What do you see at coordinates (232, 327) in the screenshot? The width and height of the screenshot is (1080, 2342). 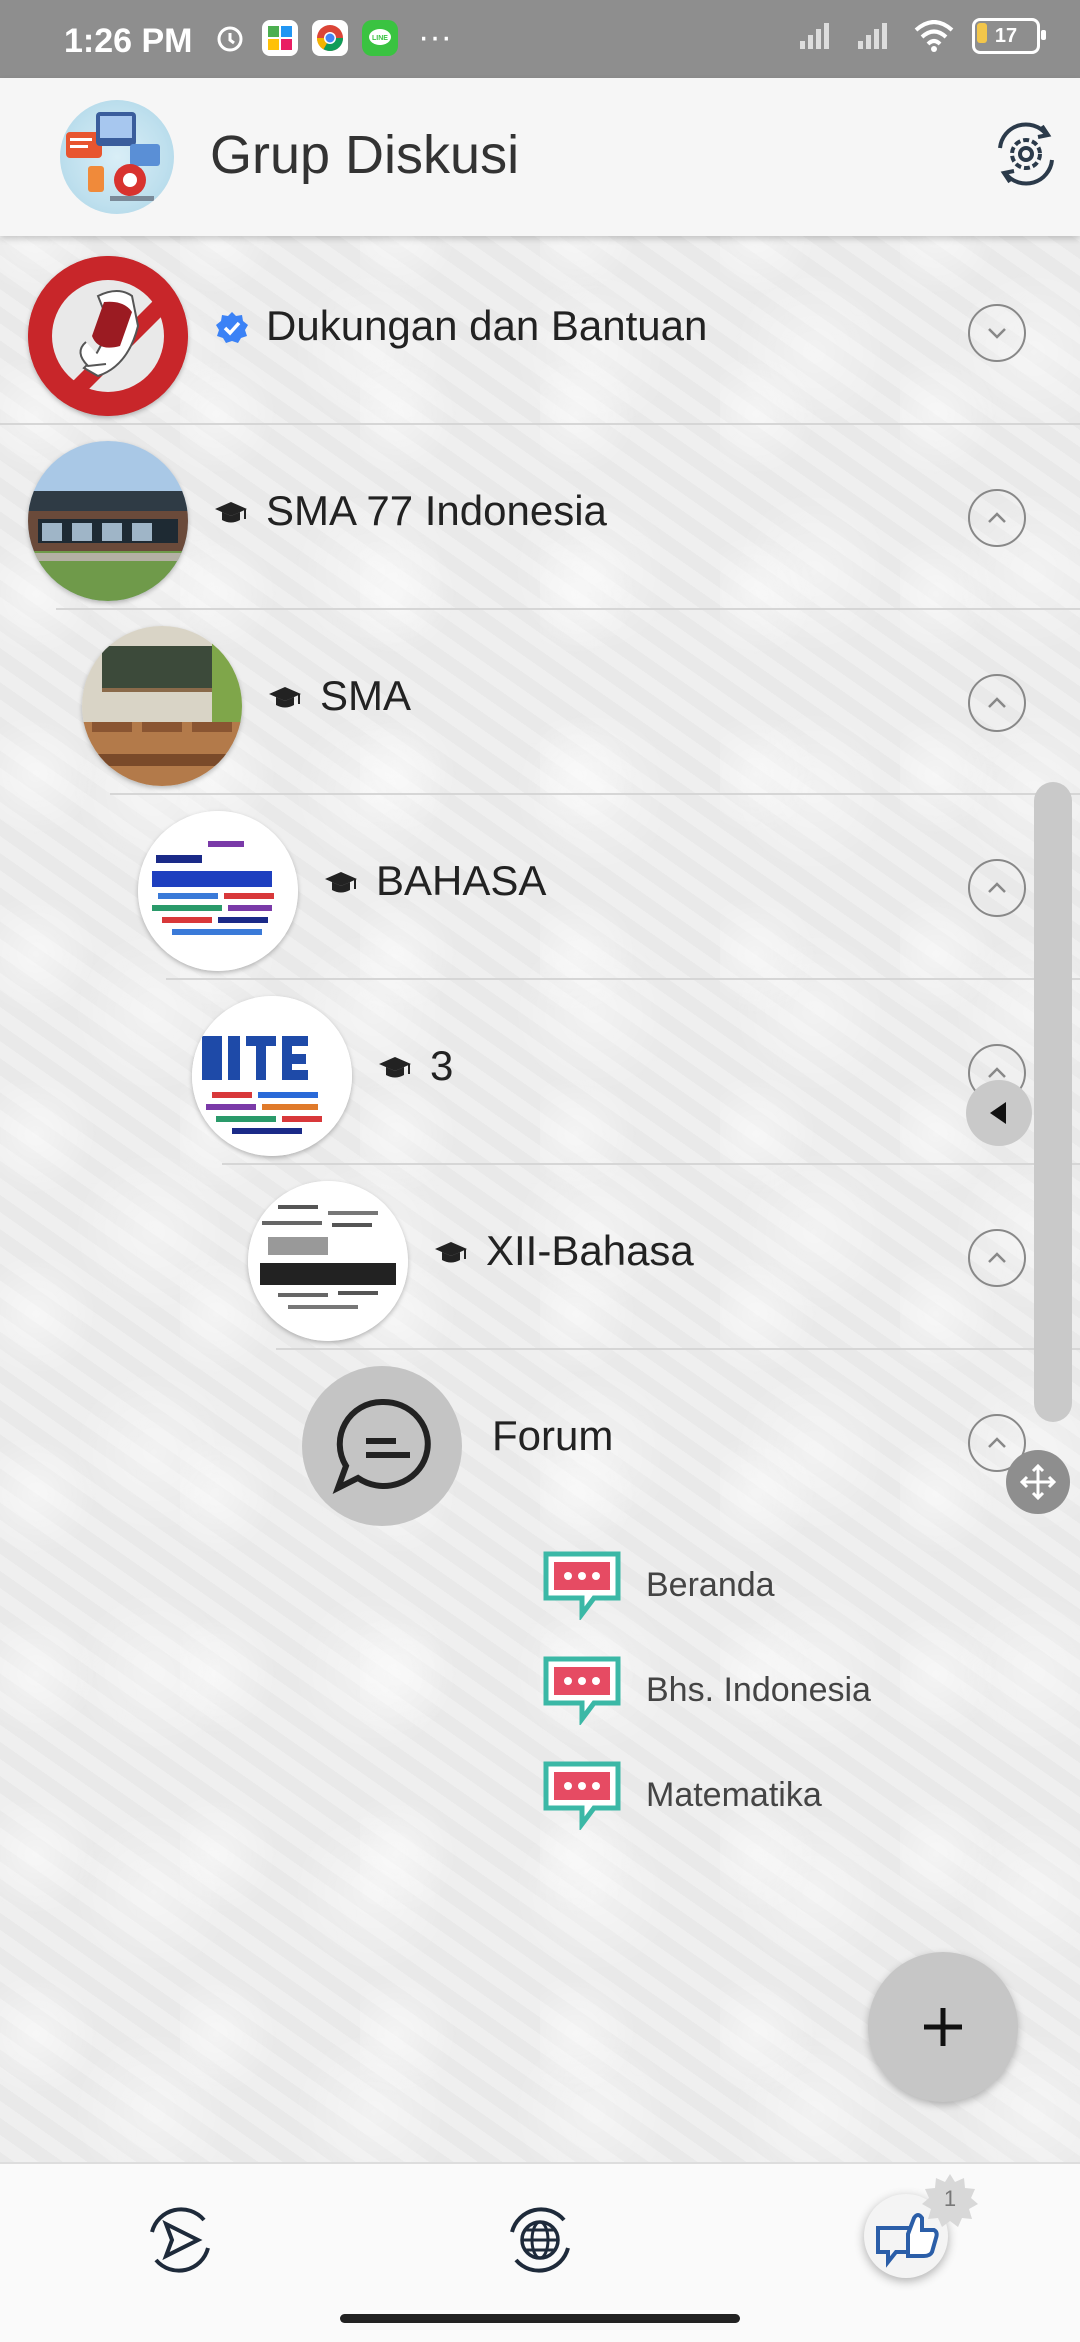 I see `verified-icon` at bounding box center [232, 327].